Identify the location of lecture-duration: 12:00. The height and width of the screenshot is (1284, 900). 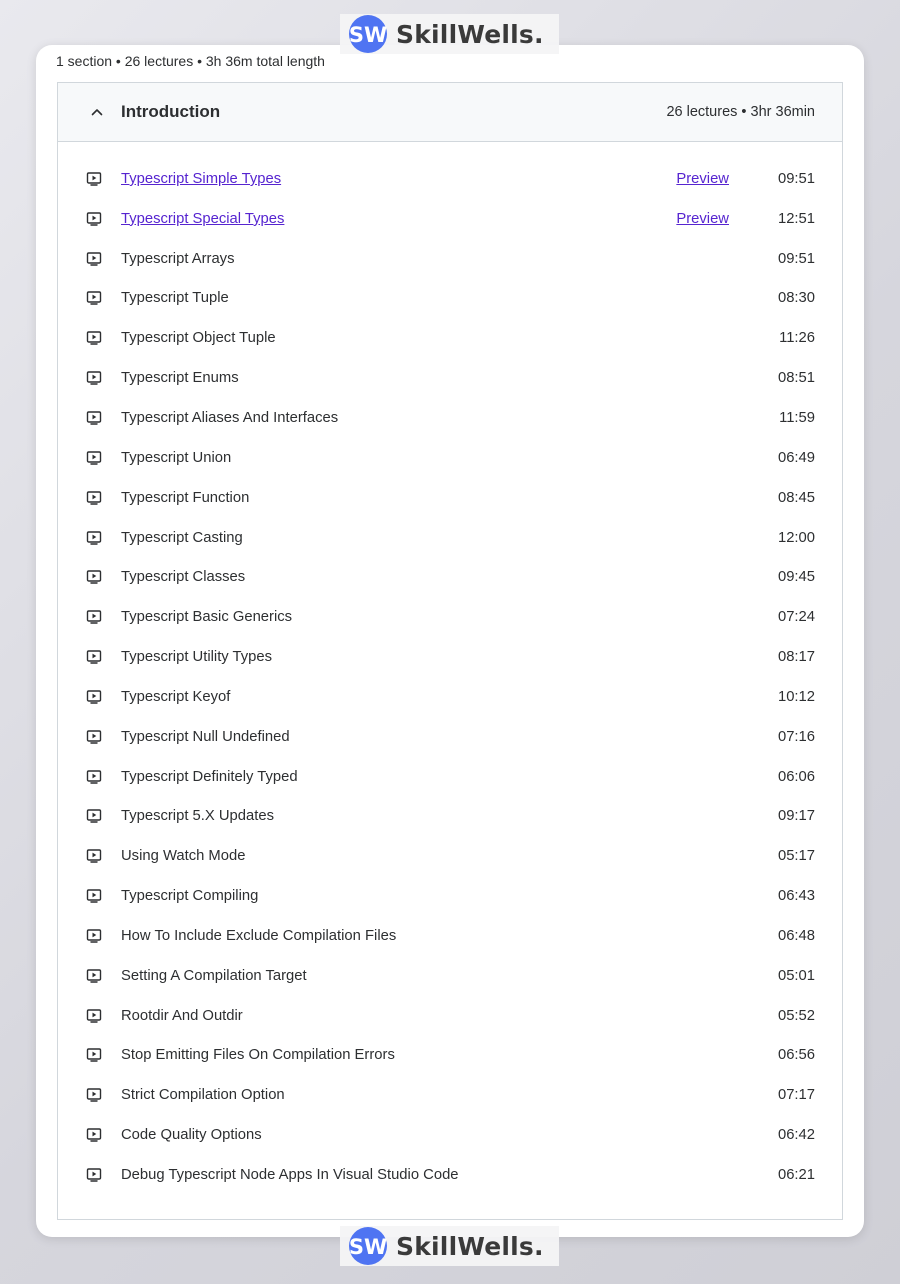
(796, 537).